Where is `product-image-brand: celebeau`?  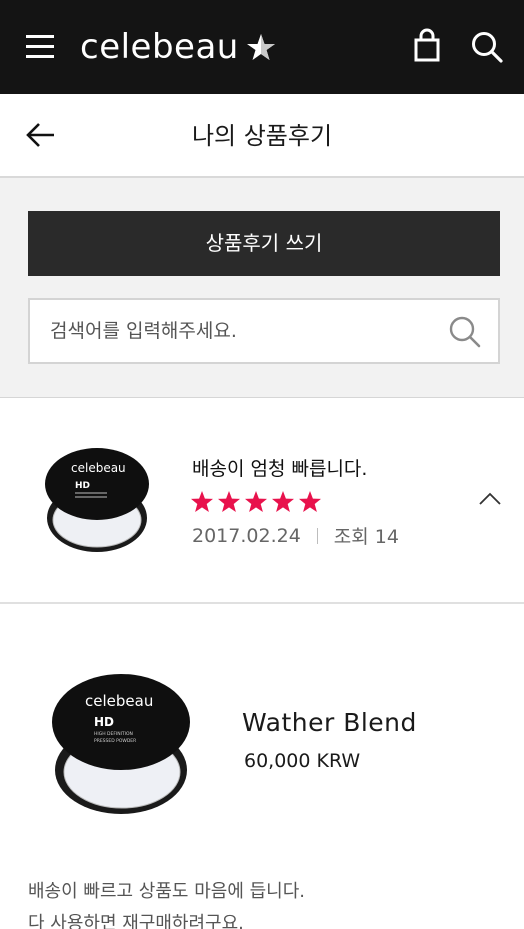 product-image-brand: celebeau is located at coordinates (119, 701).